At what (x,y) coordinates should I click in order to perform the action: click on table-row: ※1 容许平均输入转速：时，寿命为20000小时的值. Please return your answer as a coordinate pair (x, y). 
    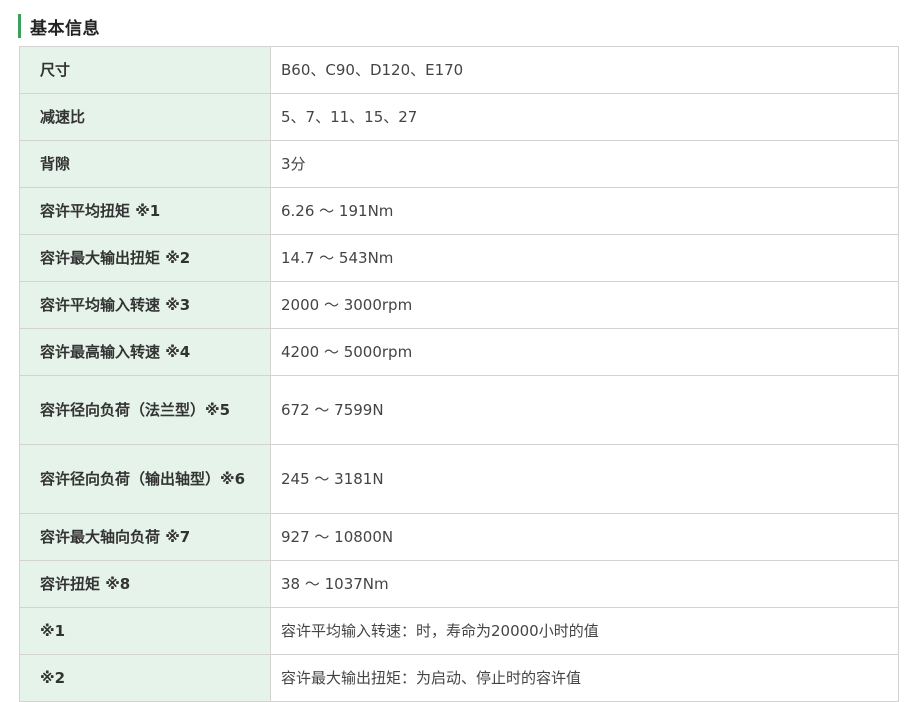
    Looking at the image, I should click on (459, 631).